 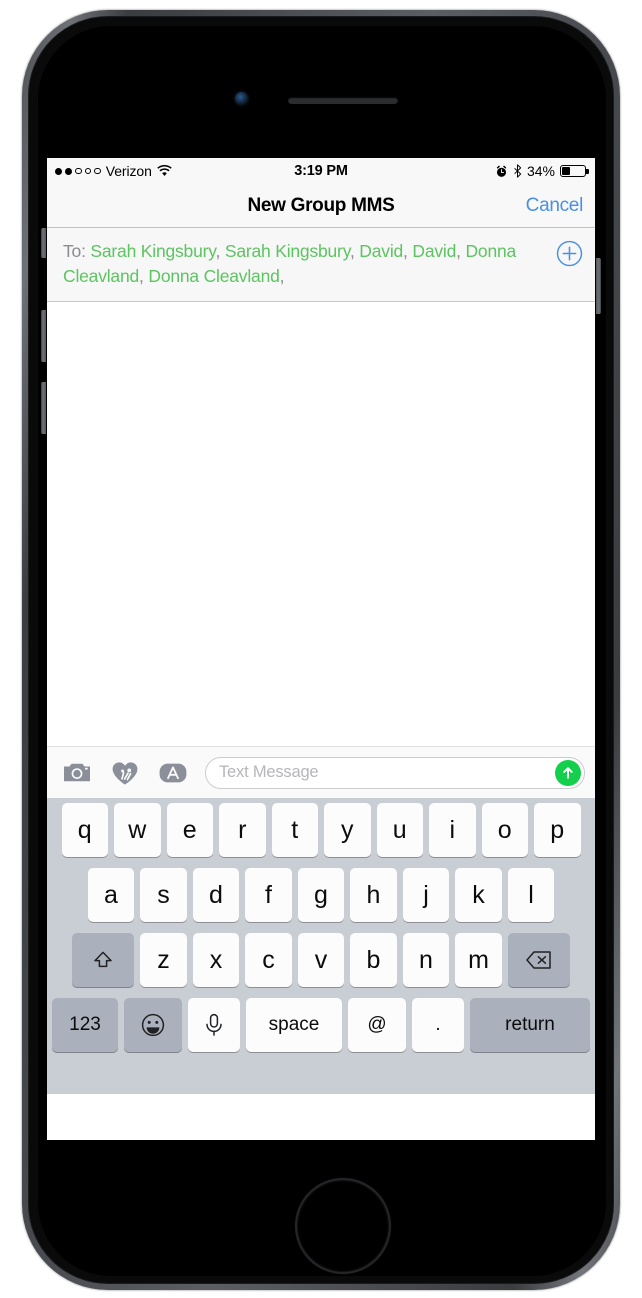 I want to click on keyboard-row-4: 123 space @ . return, so click(x=321, y=1025).